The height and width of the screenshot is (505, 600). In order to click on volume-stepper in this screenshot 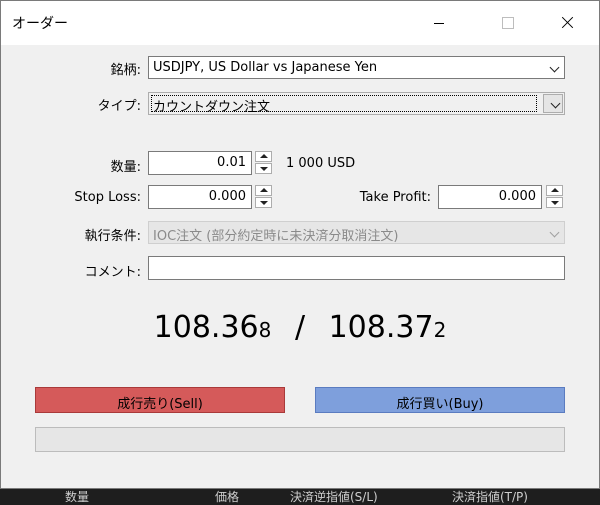, I will do `click(263, 163)`.